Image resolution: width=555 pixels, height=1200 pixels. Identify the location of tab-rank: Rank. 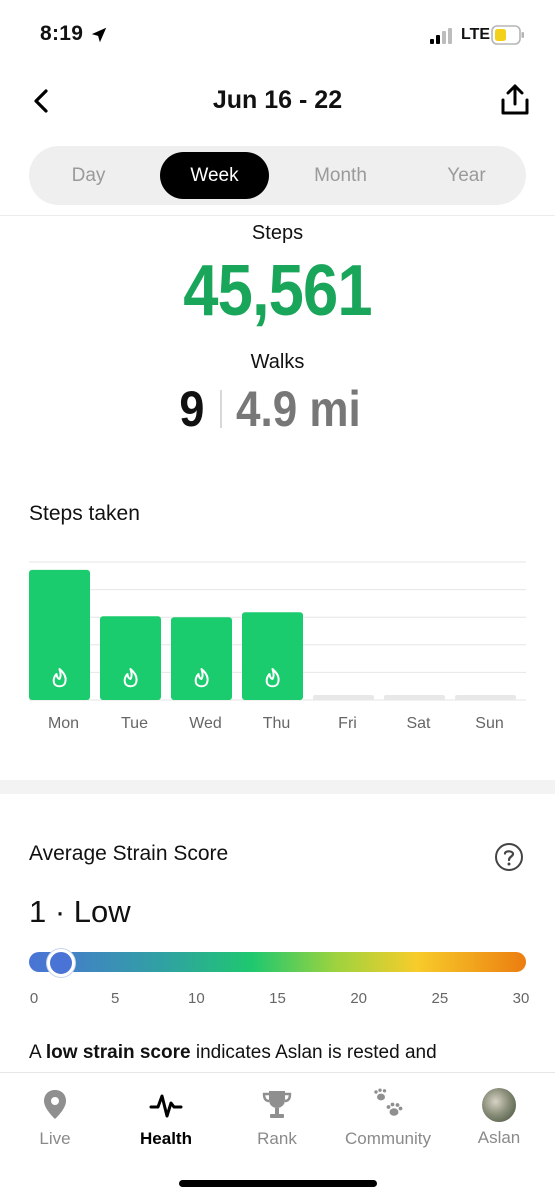
(277, 1118).